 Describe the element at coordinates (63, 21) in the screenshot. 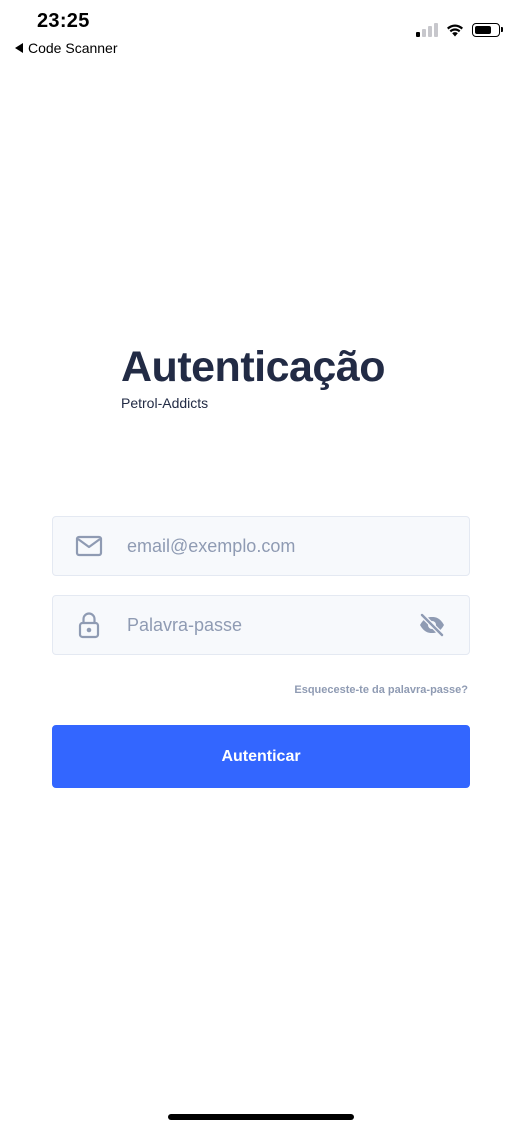

I see `status-time: 23:25` at that location.